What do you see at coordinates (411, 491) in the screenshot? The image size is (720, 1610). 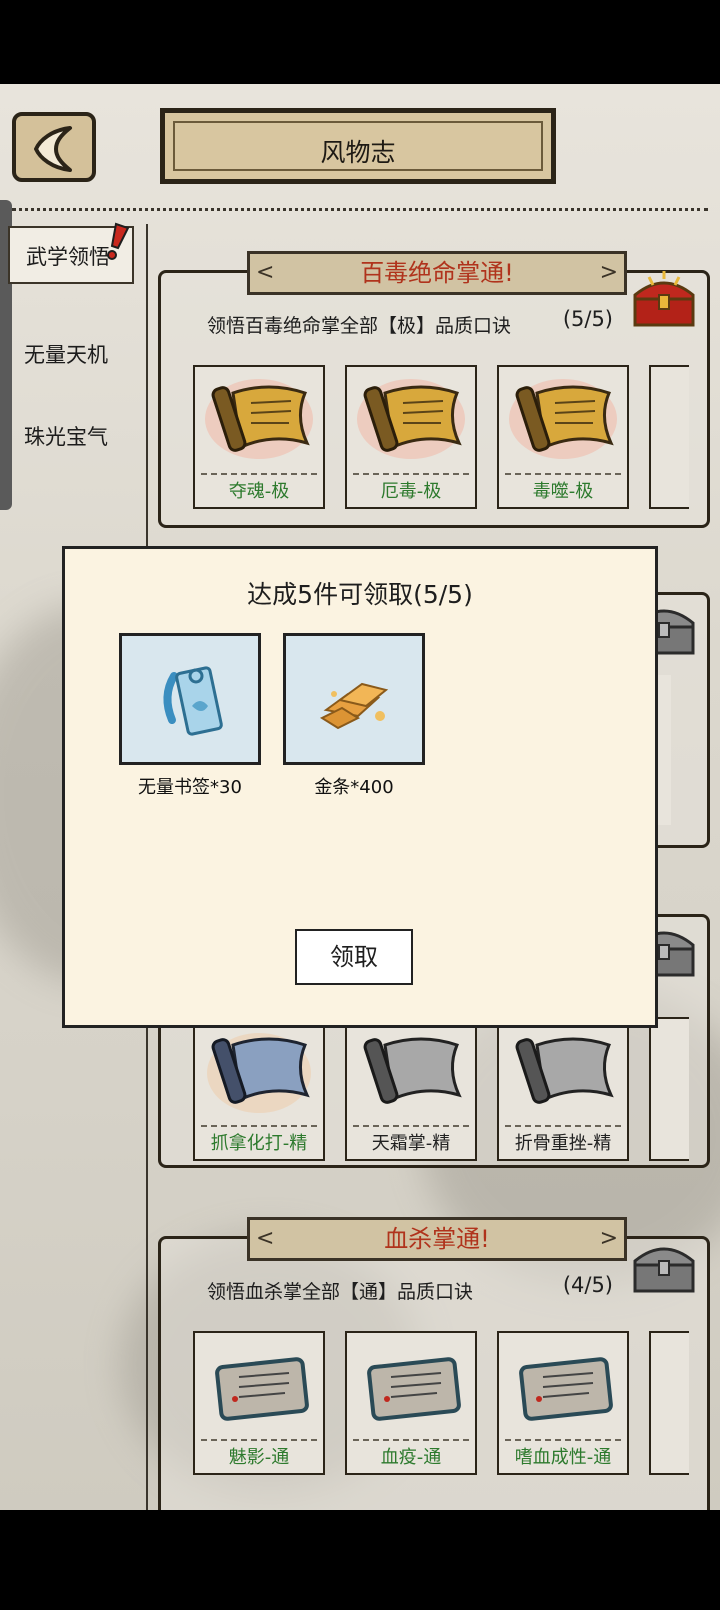 I see `mantra-item-label: 厄毒-极` at bounding box center [411, 491].